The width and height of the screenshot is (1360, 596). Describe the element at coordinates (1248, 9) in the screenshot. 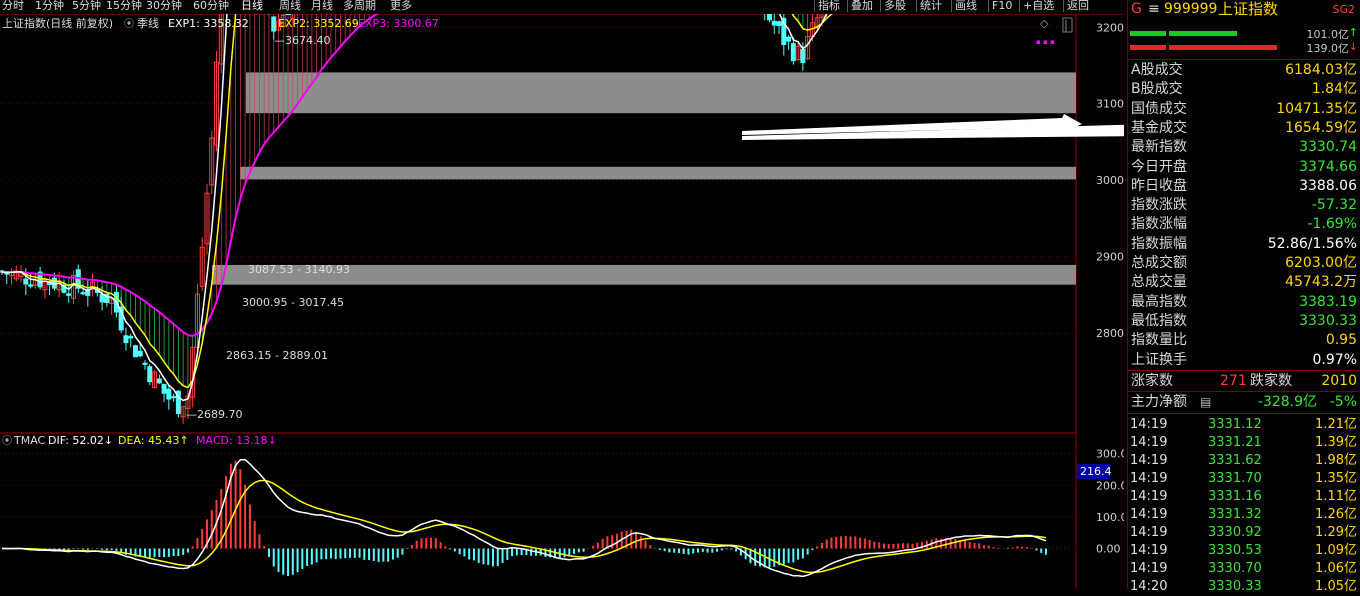

I see `stock-name: 上证指数` at that location.